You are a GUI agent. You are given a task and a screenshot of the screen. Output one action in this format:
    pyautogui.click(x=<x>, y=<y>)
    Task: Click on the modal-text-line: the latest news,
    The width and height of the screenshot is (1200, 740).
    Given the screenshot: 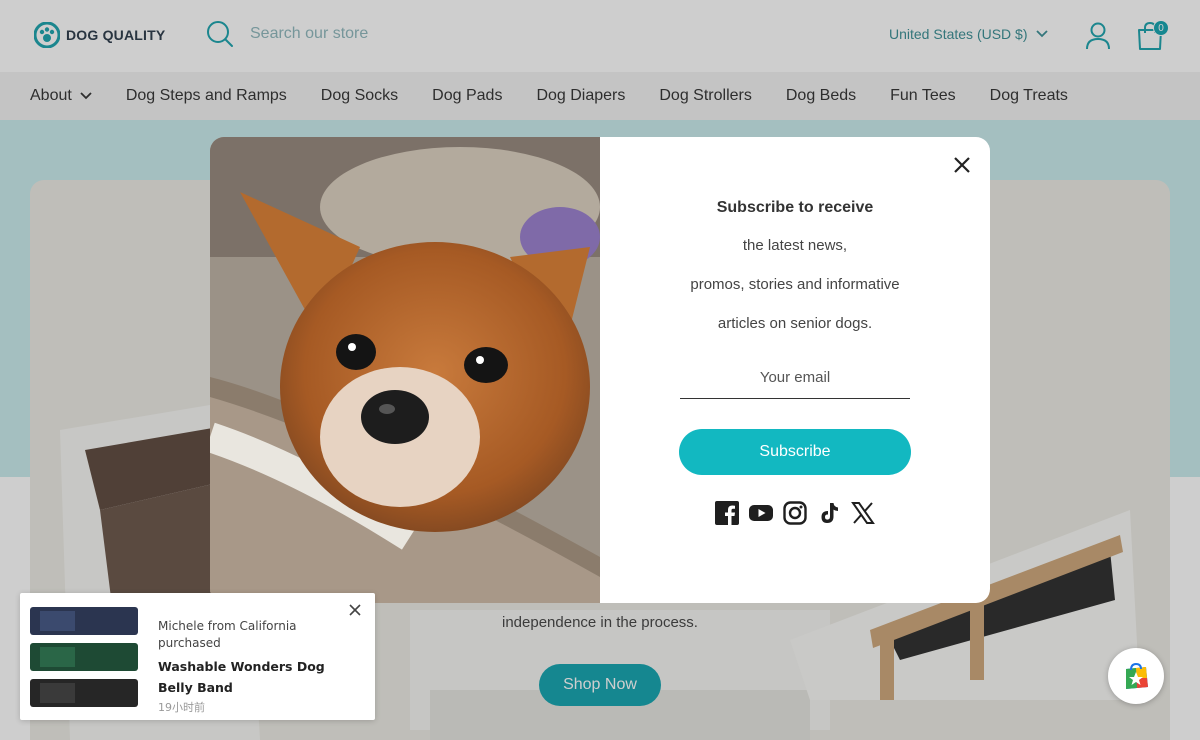 What is the action you would take?
    pyautogui.click(x=795, y=245)
    